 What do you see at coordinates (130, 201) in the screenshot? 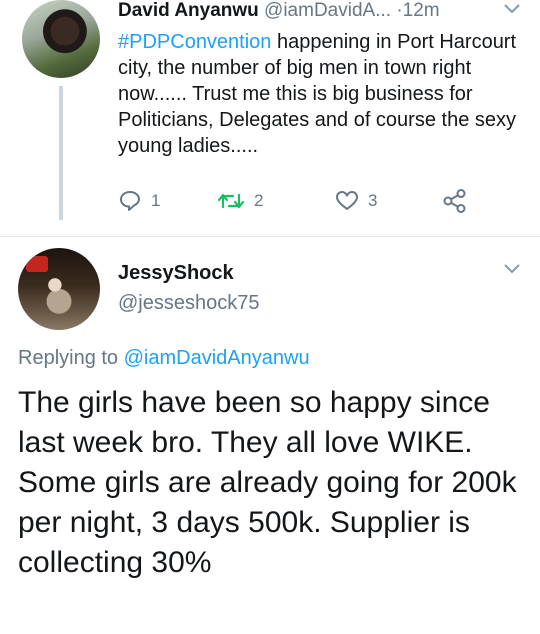
I see `reply-icon` at bounding box center [130, 201].